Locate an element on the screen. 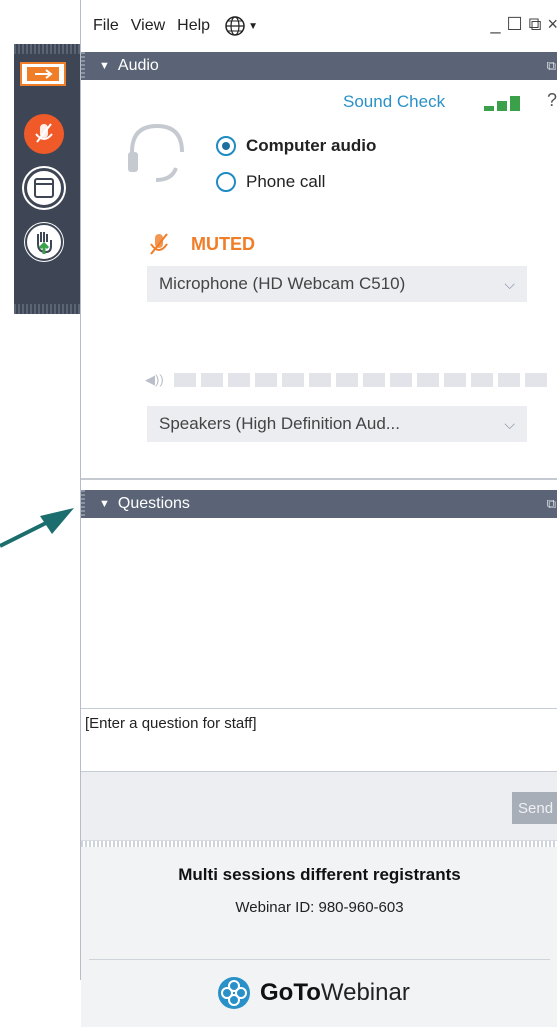 This screenshot has height=1027, width=557. mute-toggle-button is located at coordinates (44, 134).